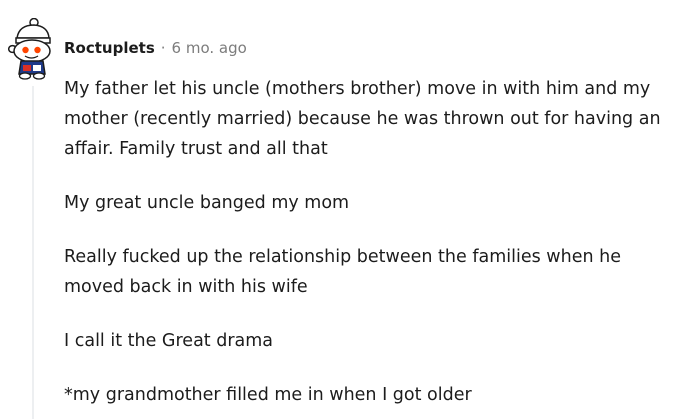 The image size is (700, 419). What do you see at coordinates (31, 49) in the screenshot?
I see `snoo-avatar-icon` at bounding box center [31, 49].